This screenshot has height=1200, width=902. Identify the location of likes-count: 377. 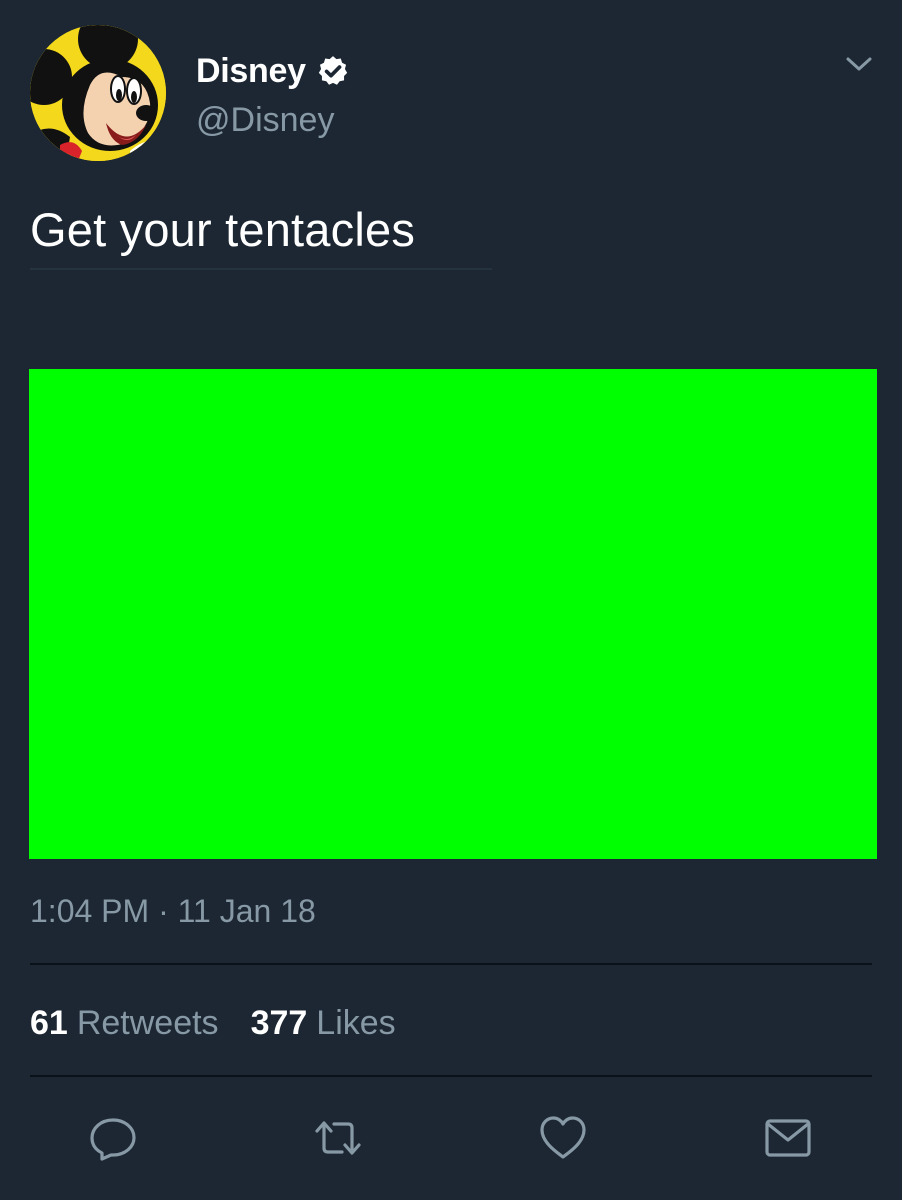
(279, 1023).